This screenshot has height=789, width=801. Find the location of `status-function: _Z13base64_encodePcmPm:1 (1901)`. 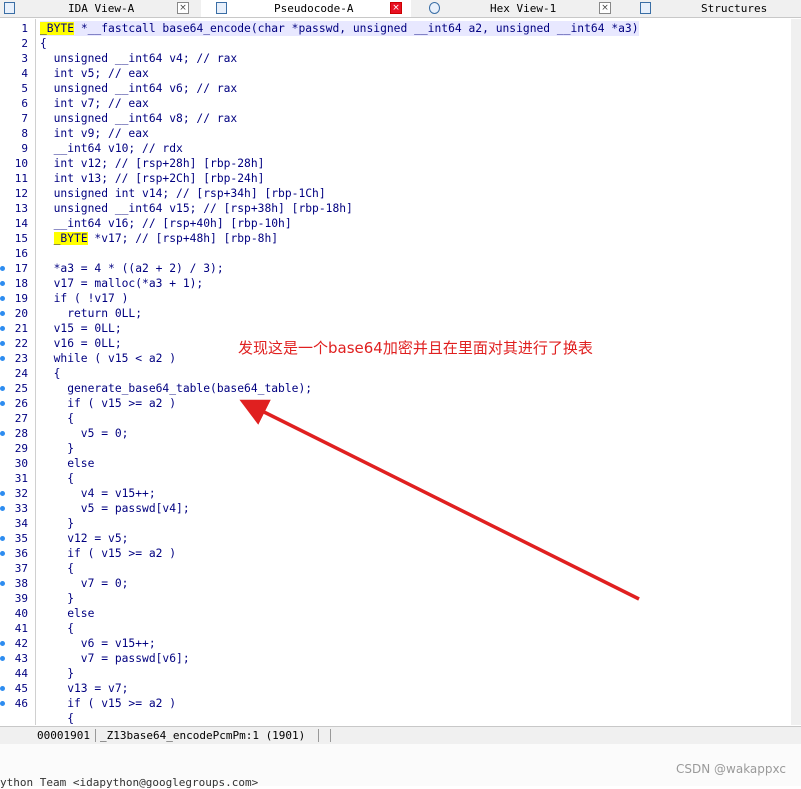

status-function: _Z13base64_encodePcmPm:1 (1901) is located at coordinates (203, 735).